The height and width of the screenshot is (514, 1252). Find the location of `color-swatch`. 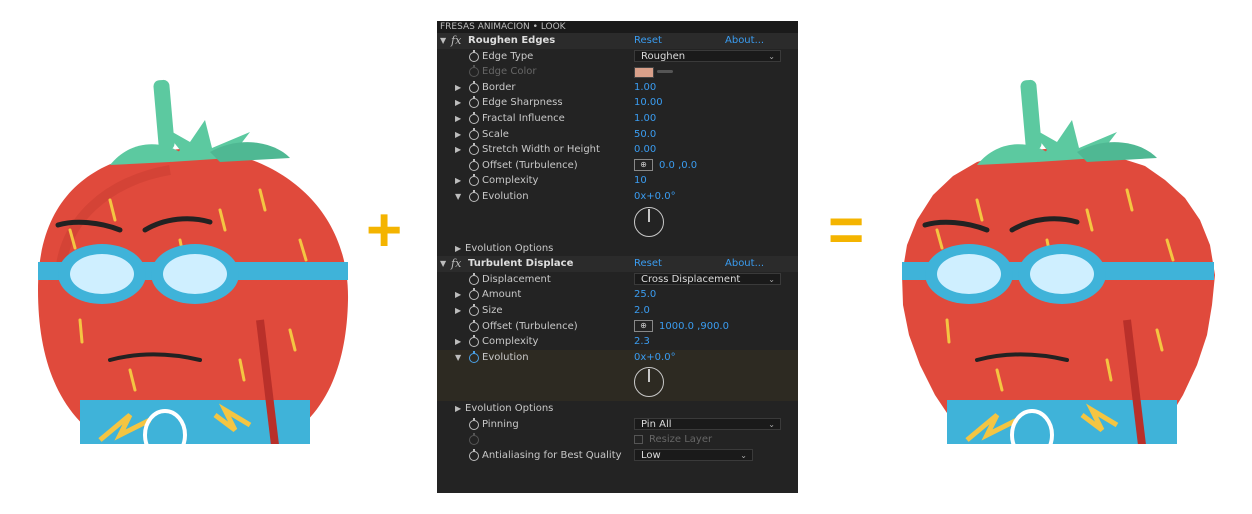

color-swatch is located at coordinates (644, 73).